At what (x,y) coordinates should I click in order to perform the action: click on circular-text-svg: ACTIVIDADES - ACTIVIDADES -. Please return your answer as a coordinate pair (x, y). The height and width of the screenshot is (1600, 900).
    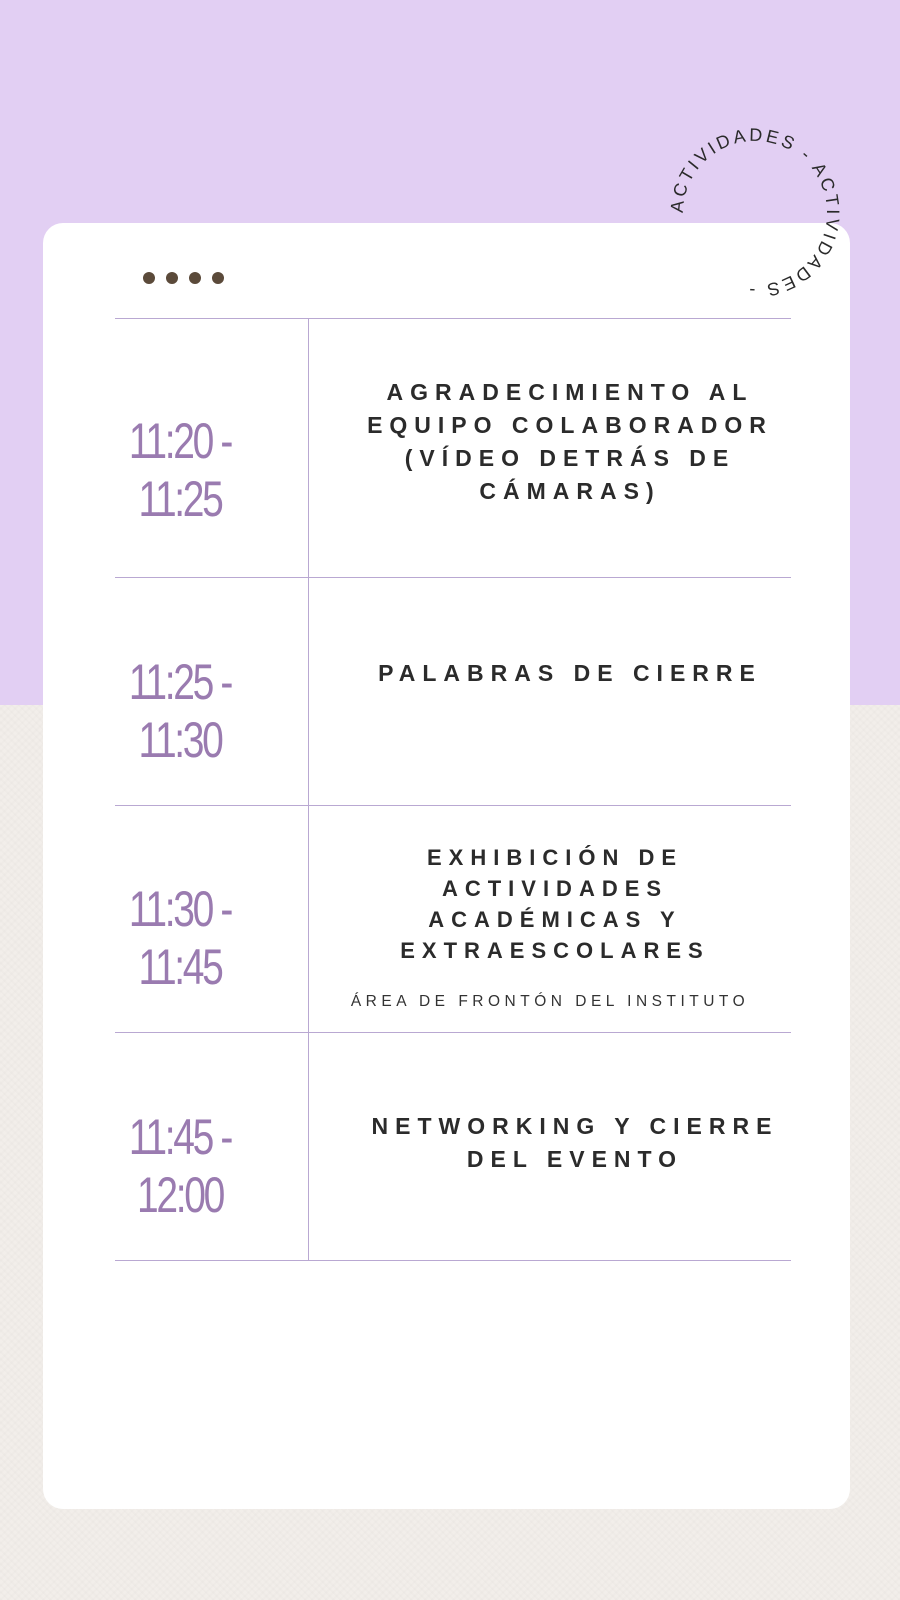
    Looking at the image, I should click on (755, 213).